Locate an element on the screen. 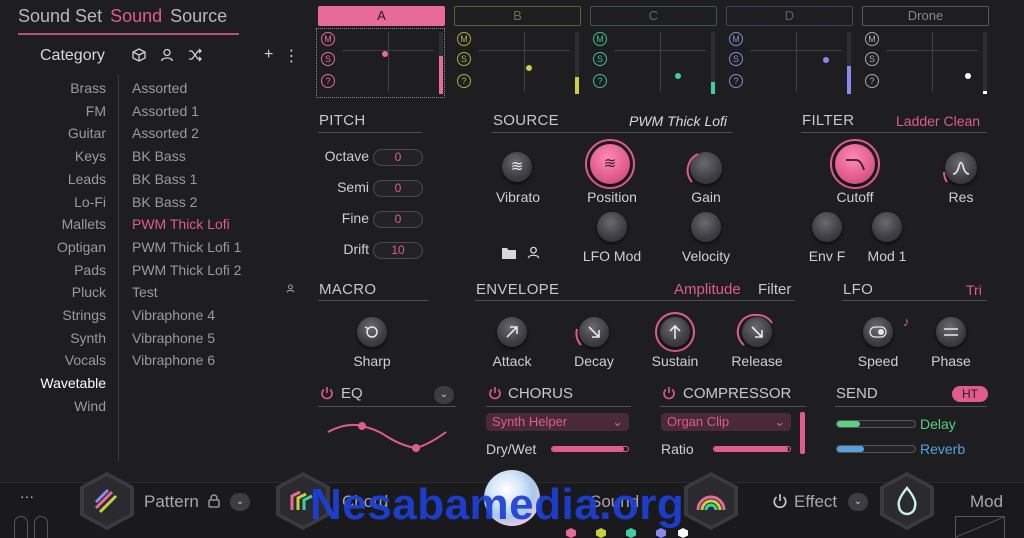 This screenshot has height=538, width=1024. preset-item: PWM Thick Lofi 2 is located at coordinates (186, 270).